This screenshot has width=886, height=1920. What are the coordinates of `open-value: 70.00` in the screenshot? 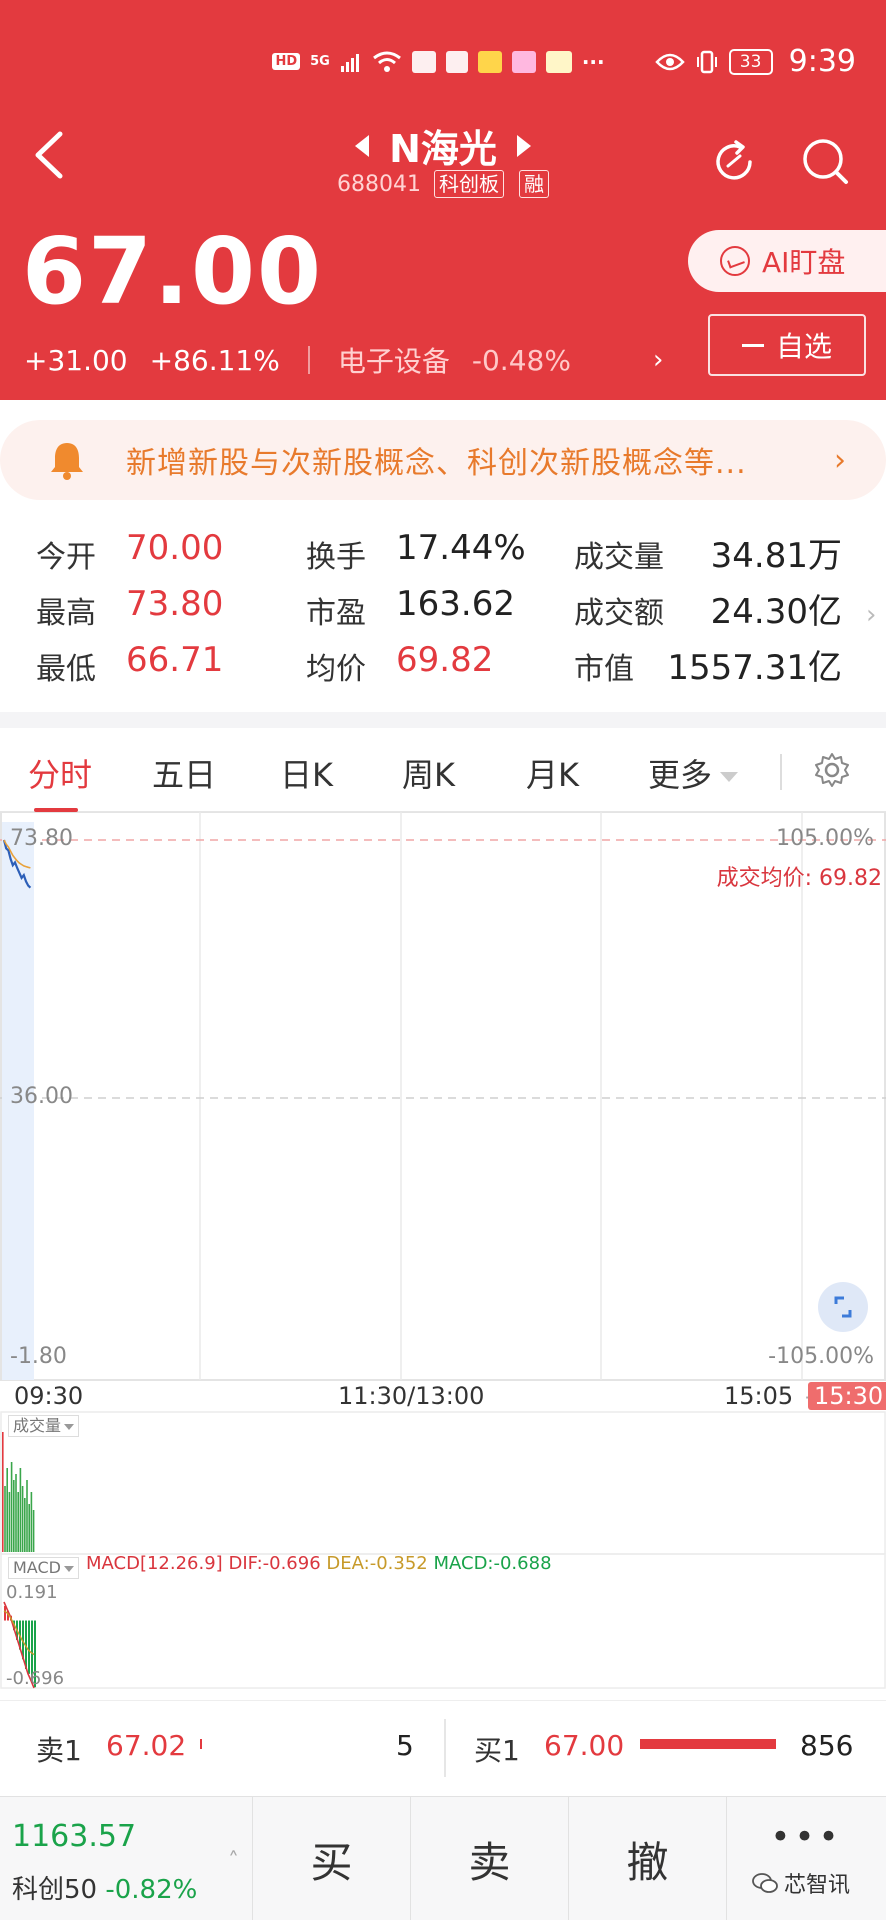 It's located at (175, 548).